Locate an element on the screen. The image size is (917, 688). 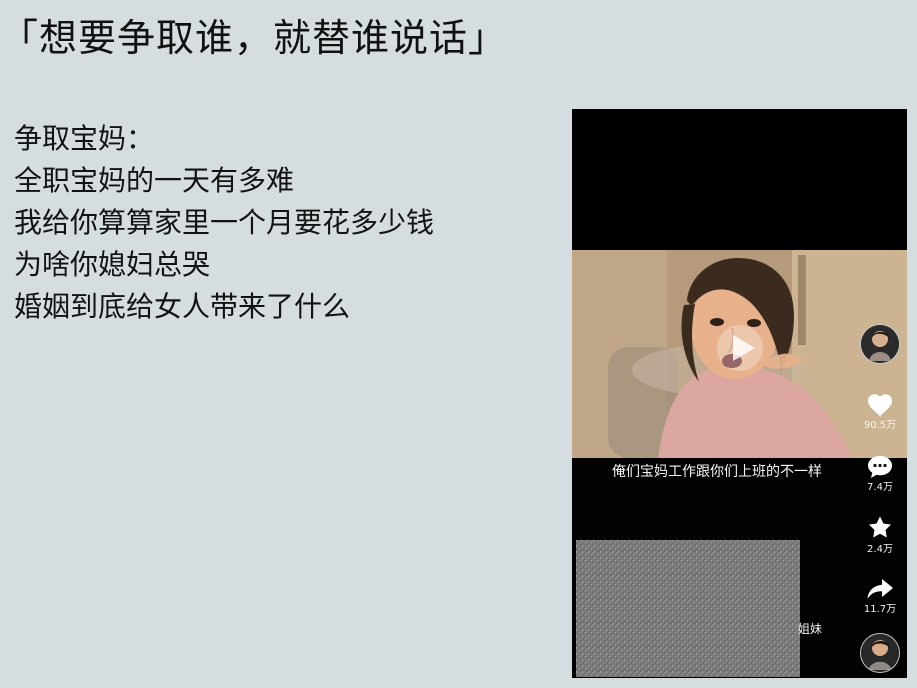
slide-title: 「想要争取谁，就替谁说话」 is located at coordinates (254, 38).